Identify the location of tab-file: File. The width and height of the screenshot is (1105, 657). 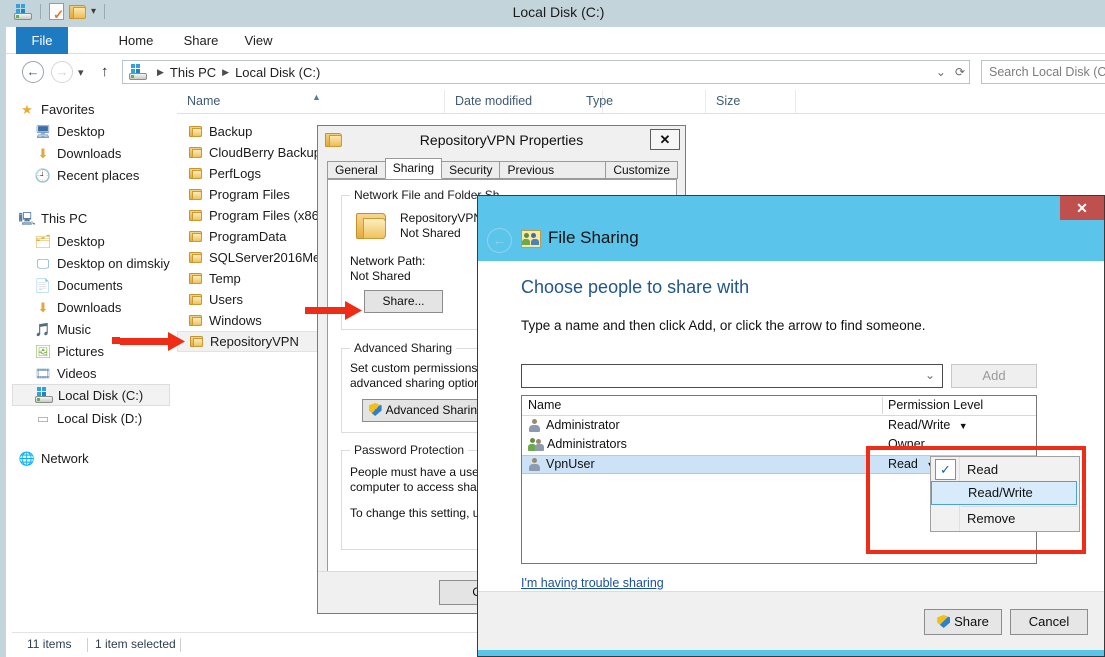
(42, 40).